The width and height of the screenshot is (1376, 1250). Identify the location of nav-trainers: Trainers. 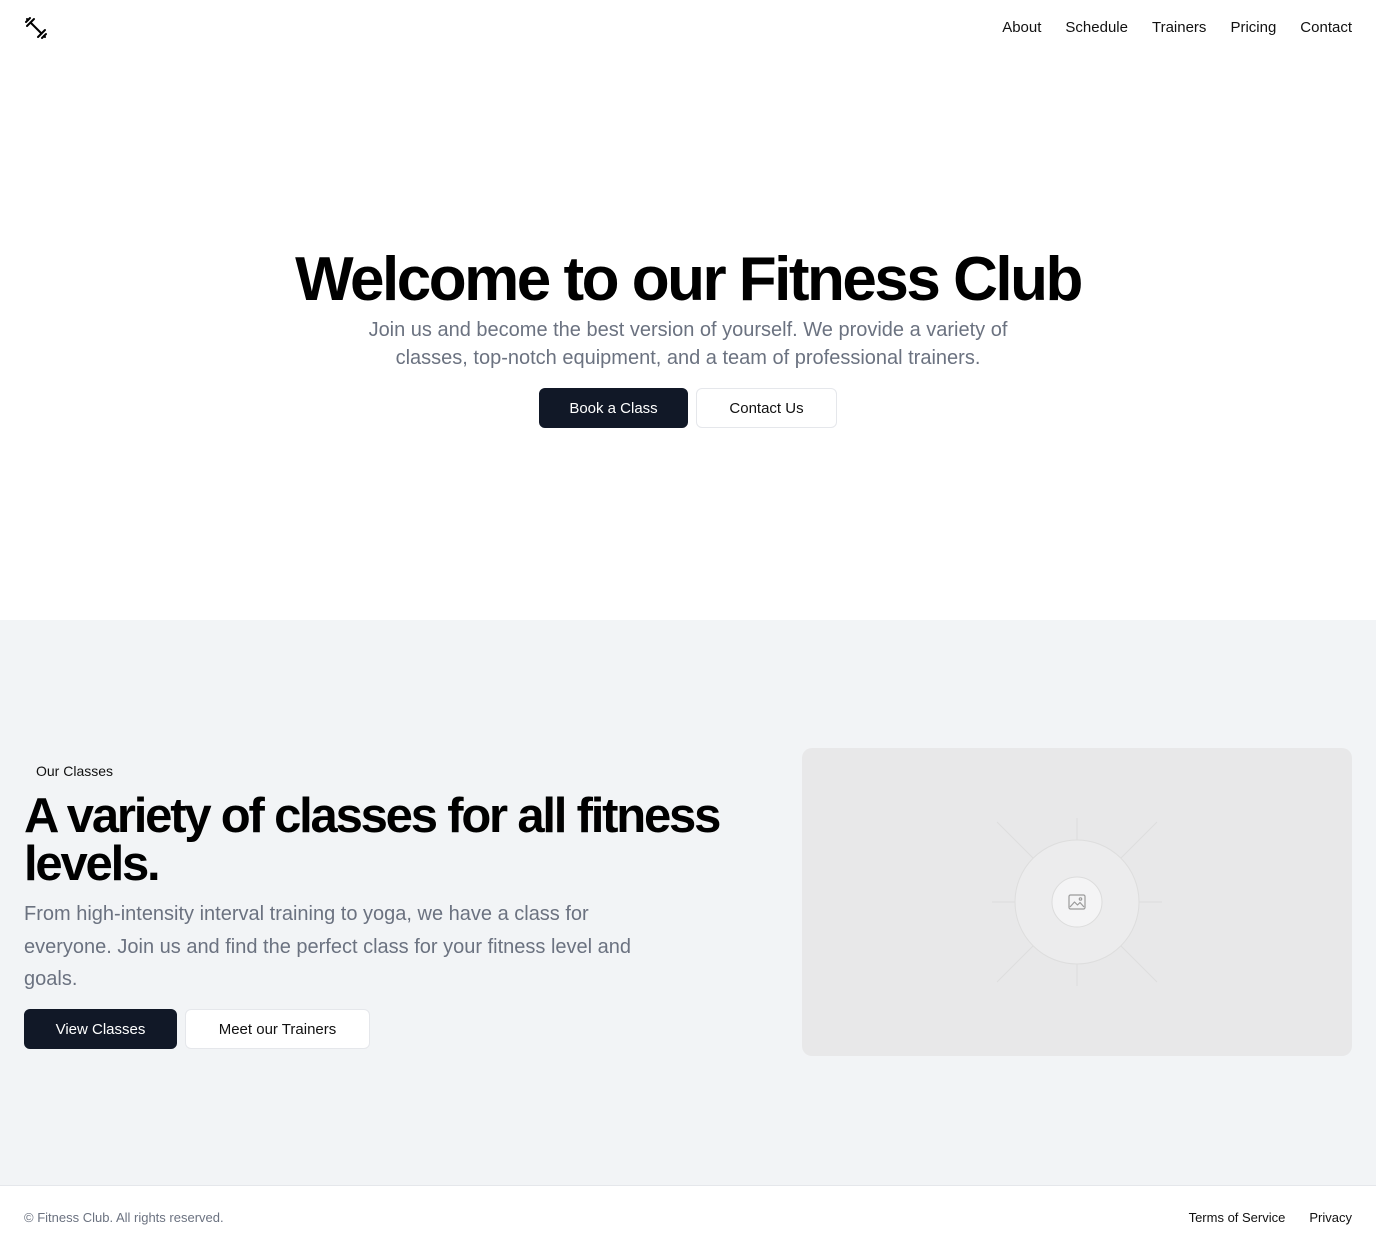
(1179, 28).